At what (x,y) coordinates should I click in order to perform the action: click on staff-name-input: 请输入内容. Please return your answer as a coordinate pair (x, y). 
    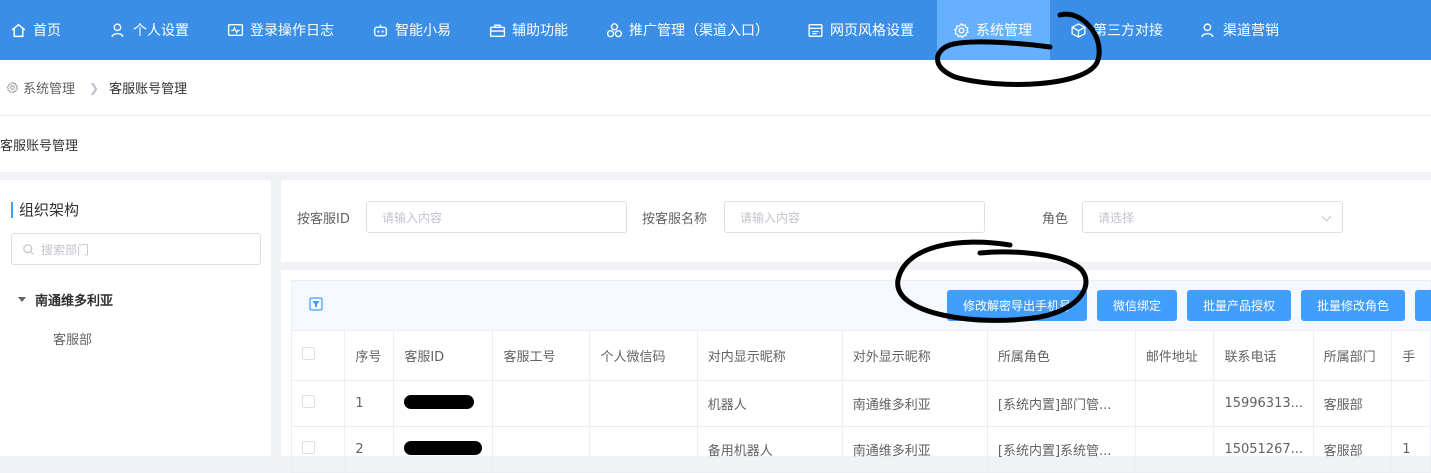
    Looking at the image, I should click on (854, 217).